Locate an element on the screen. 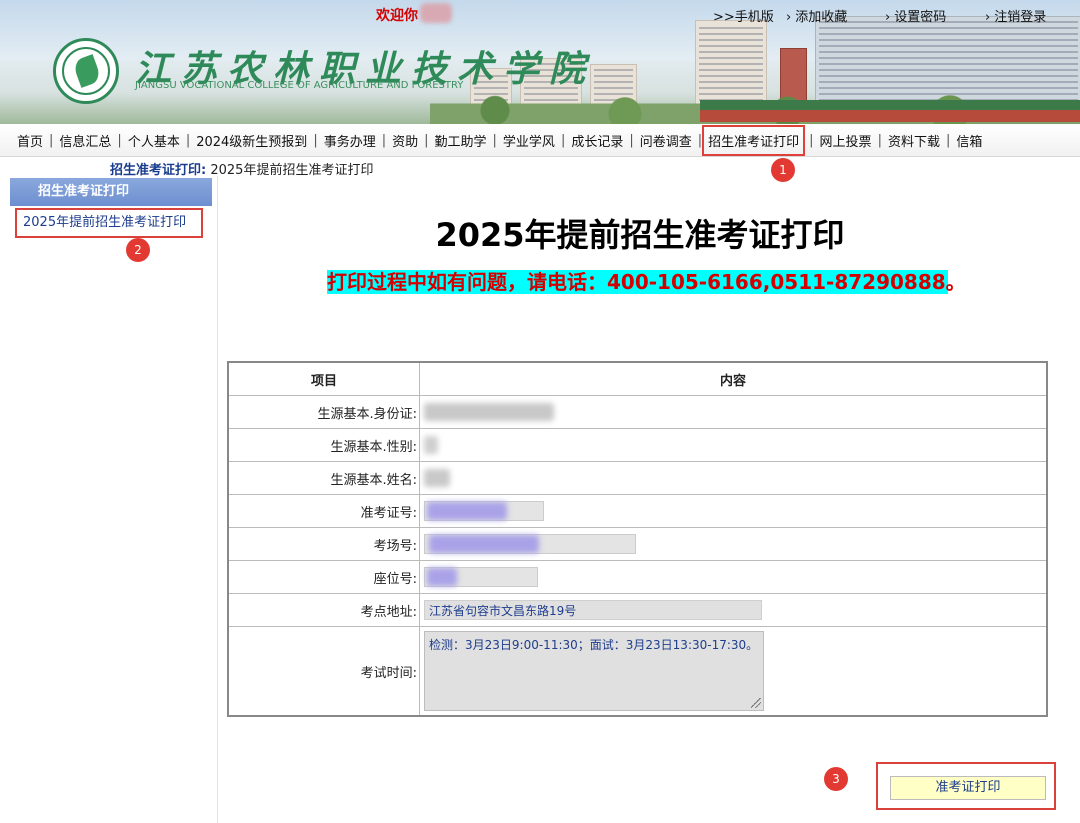 The image size is (1080, 823). nav-item-work-study: 勤工助学 | is located at coordinates (469, 140).